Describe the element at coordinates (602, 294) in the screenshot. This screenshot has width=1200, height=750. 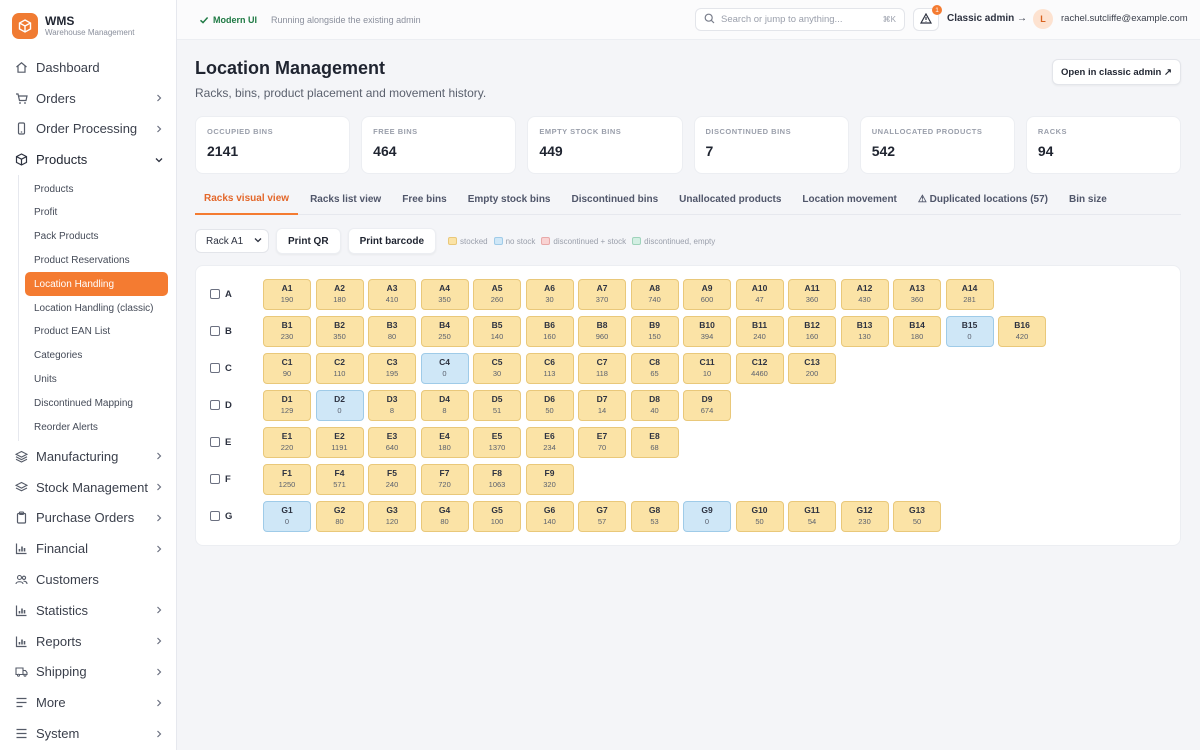
I see `bin-a7: A7 370` at that location.